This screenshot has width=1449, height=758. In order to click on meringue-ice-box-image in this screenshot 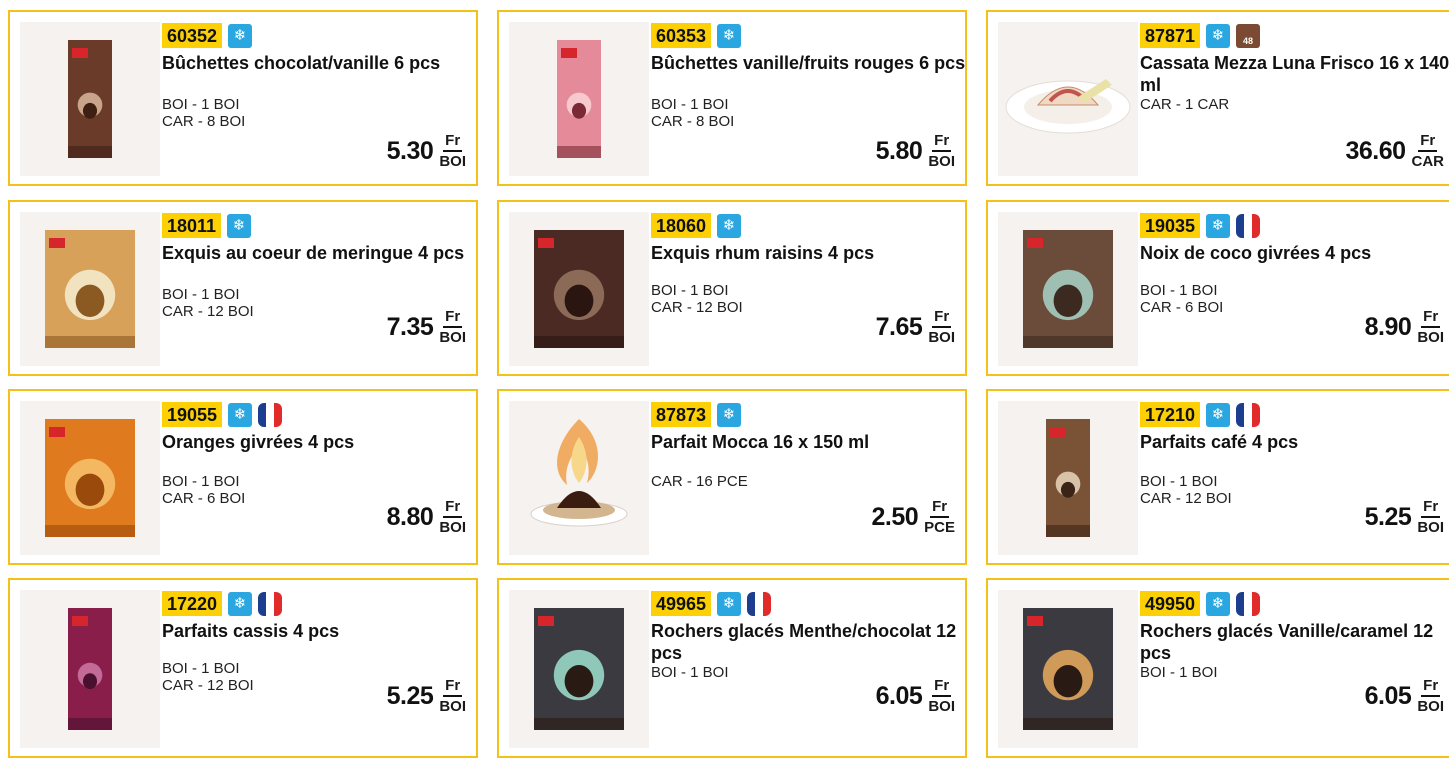, I will do `click(90, 289)`.